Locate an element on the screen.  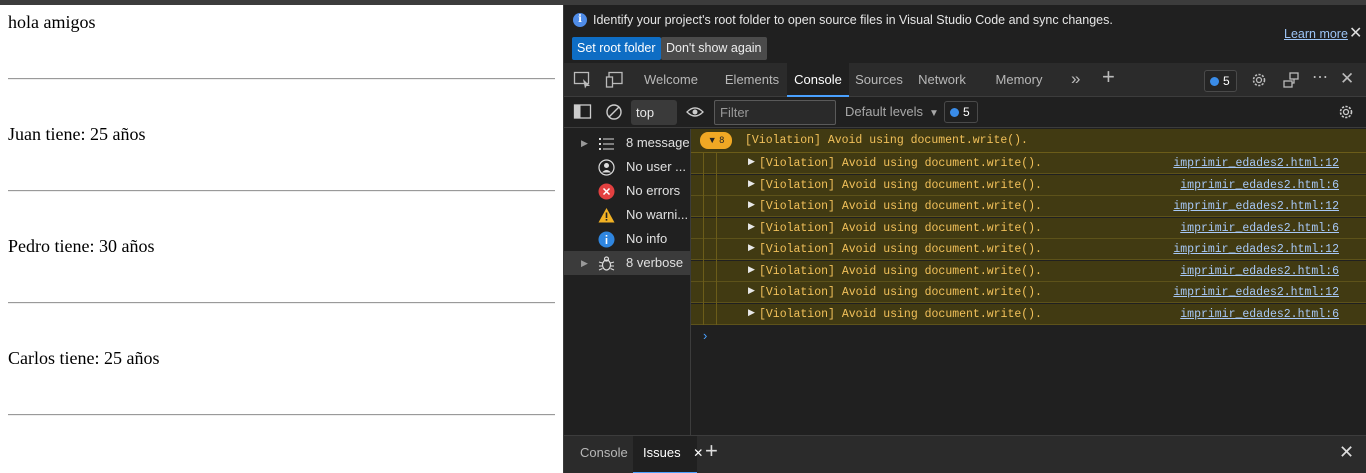
tab-welcome: Welcome is located at coordinates (671, 80).